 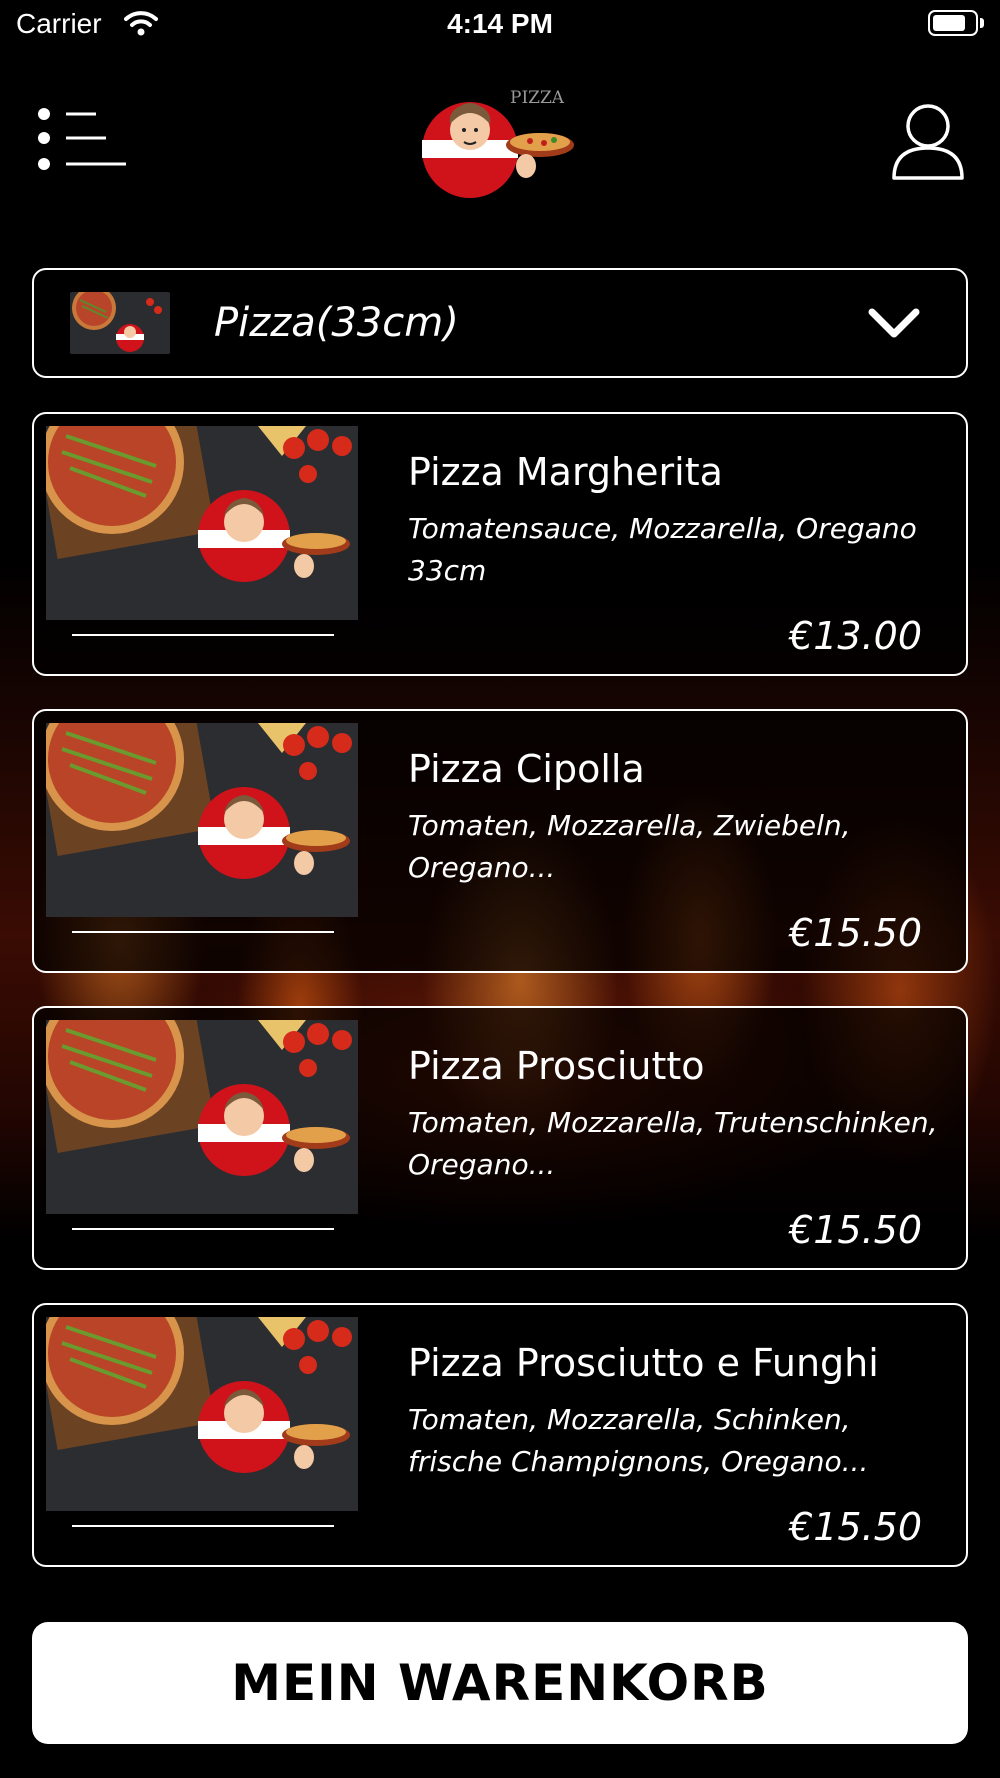 What do you see at coordinates (565, 472) in the screenshot?
I see `product-name: Pizza Margherita` at bounding box center [565, 472].